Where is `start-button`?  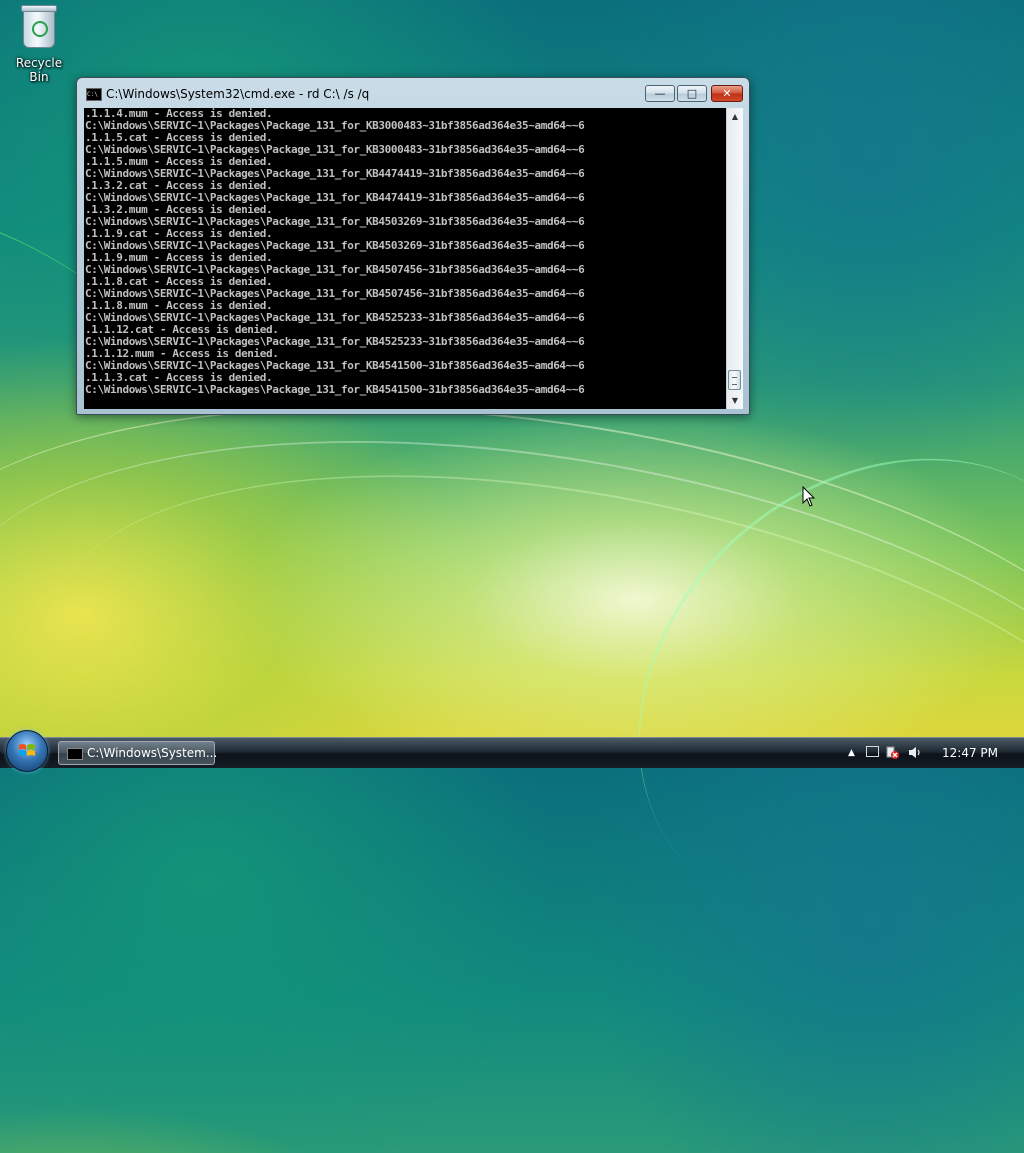
start-button is located at coordinates (27, 751).